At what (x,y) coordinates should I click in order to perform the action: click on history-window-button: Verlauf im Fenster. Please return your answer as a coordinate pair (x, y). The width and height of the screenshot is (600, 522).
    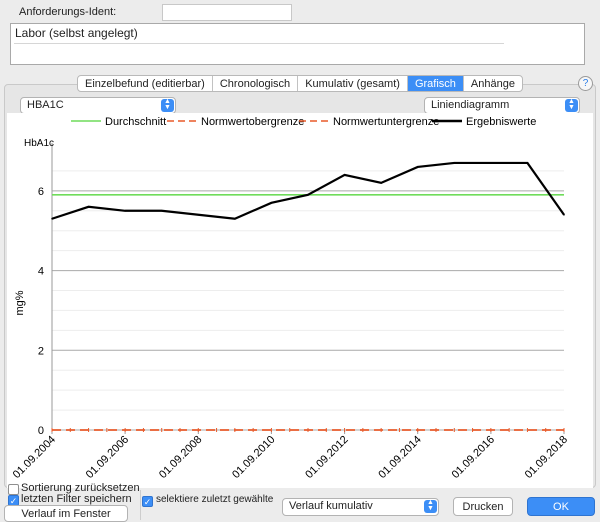
    Looking at the image, I should click on (66, 513).